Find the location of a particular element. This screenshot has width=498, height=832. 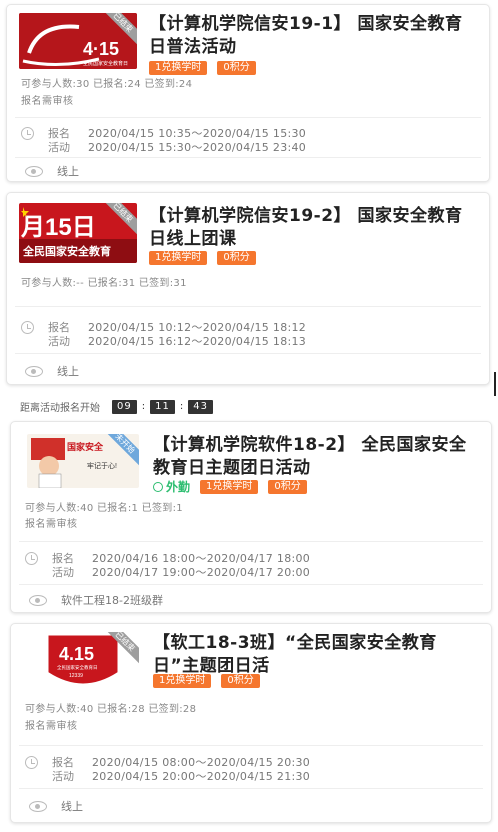

outwork-label: 外勤 is located at coordinates (178, 487).